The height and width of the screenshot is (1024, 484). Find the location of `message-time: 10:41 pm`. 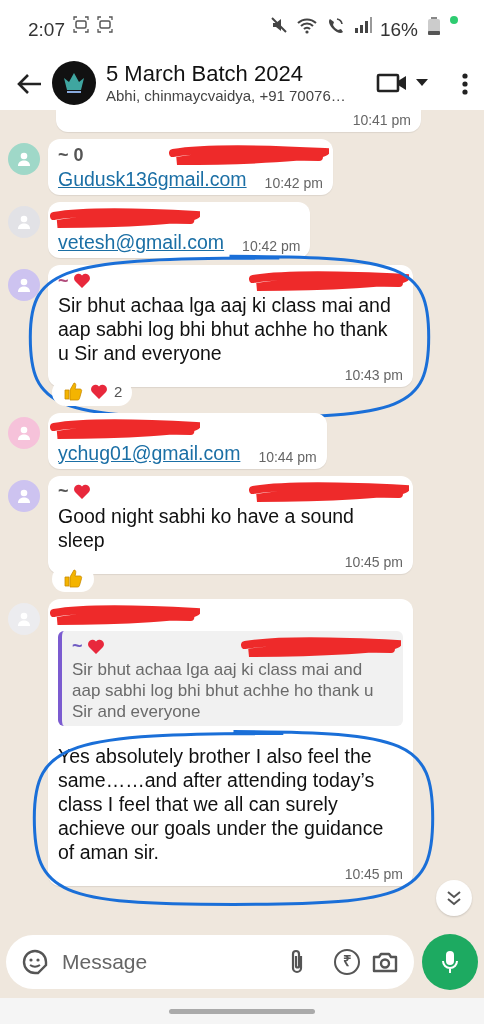

message-time: 10:41 pm is located at coordinates (381, 120).